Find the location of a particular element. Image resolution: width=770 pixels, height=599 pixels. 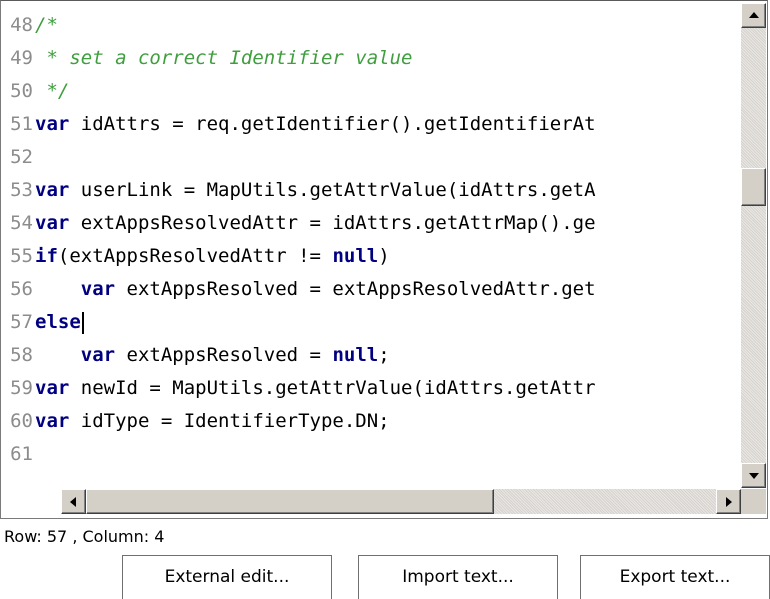

text-caret is located at coordinates (82, 322).